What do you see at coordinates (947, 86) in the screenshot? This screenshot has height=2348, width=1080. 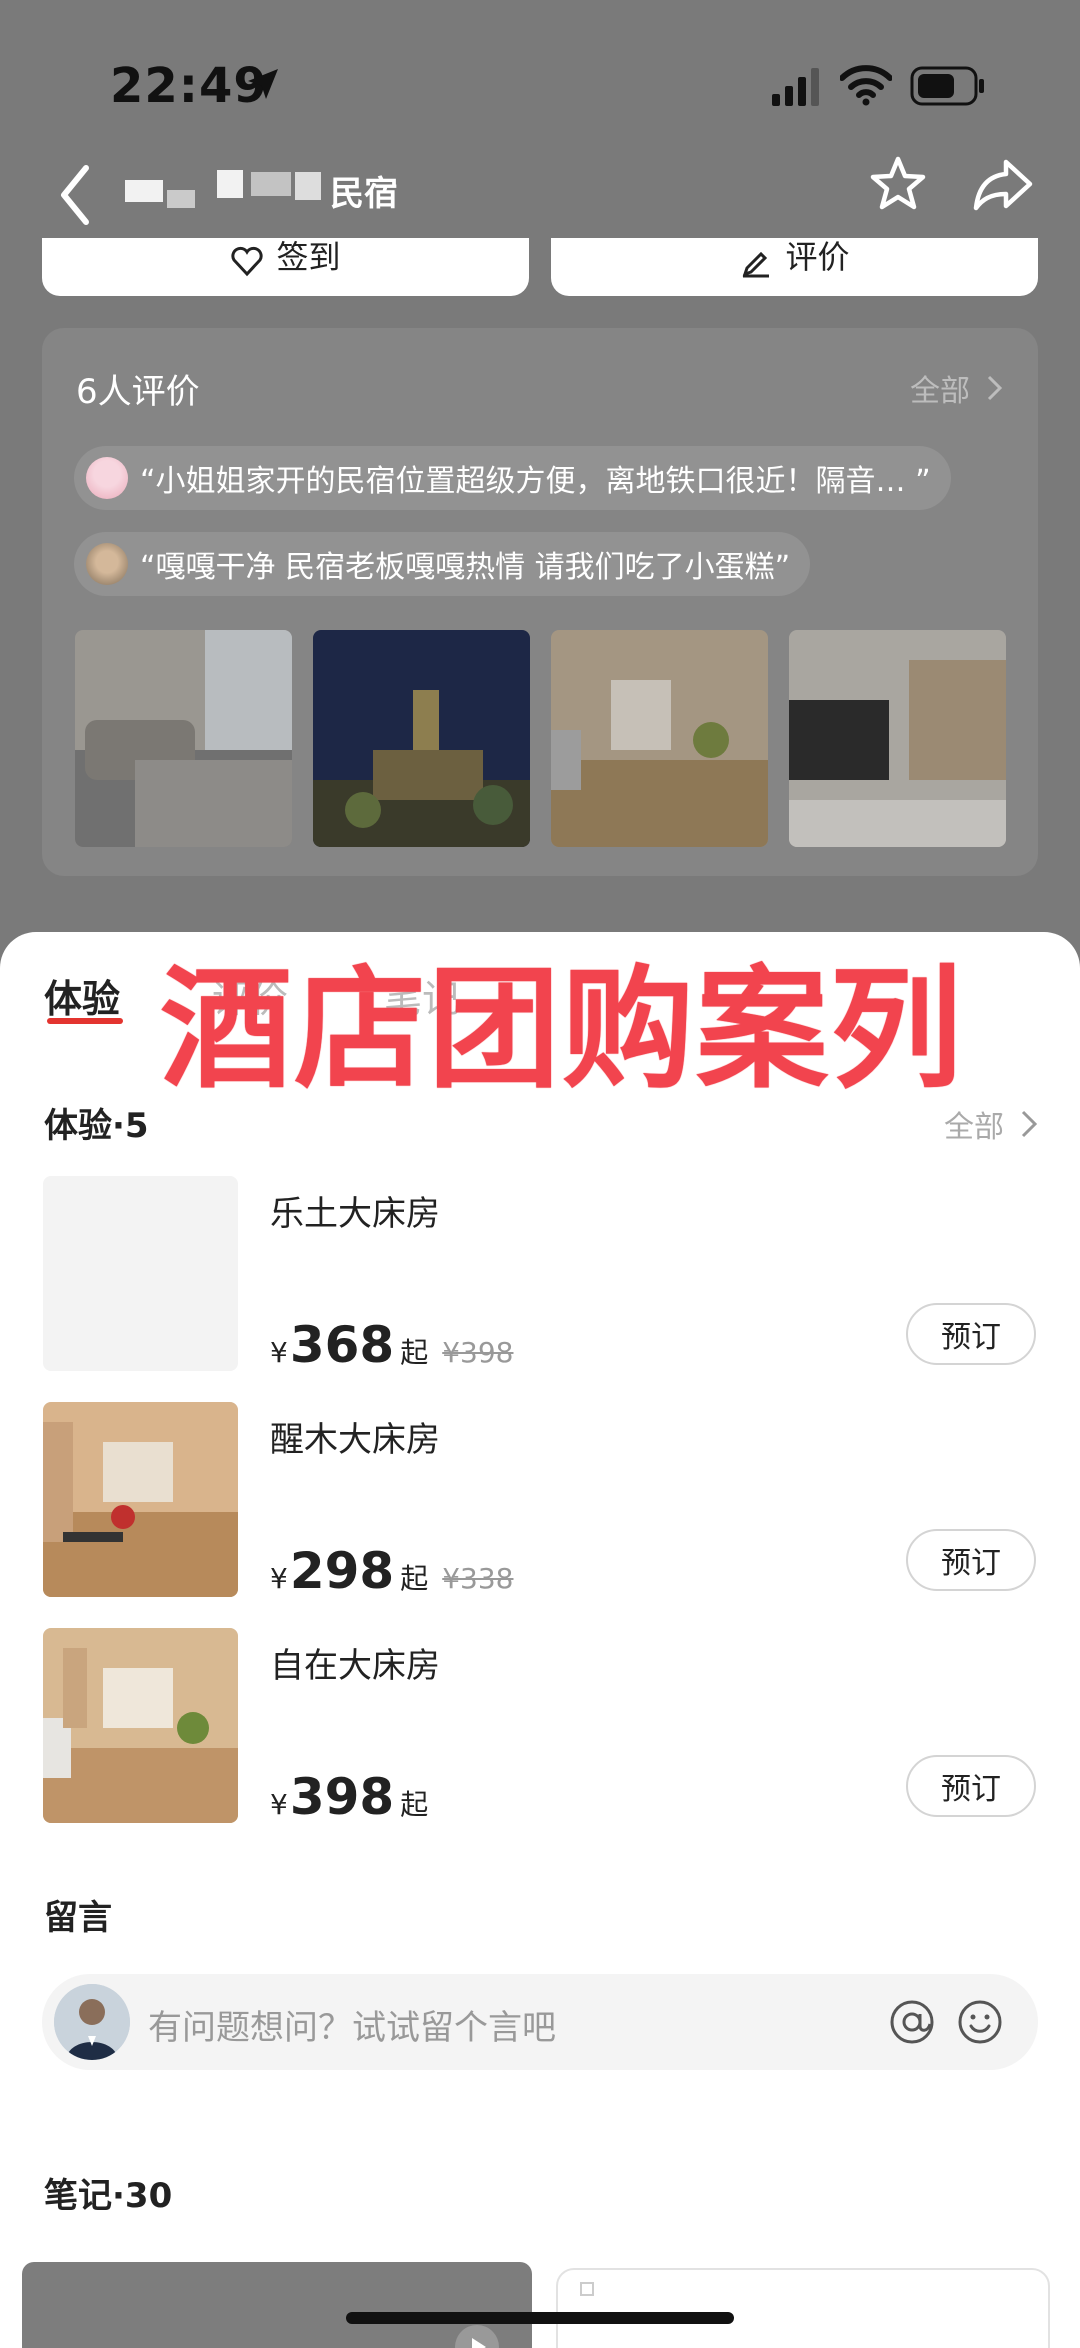 I see `battery-icon` at bounding box center [947, 86].